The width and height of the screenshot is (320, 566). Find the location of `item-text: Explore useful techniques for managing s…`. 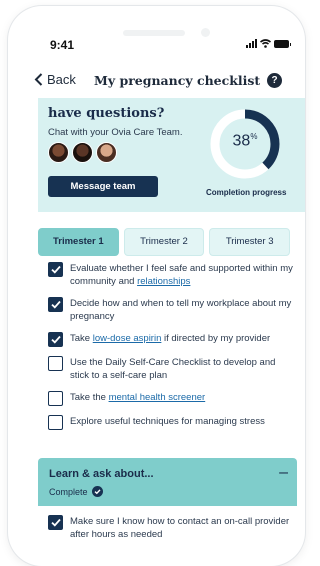

item-text: Explore useful techniques for managing s… is located at coordinates (167, 421).